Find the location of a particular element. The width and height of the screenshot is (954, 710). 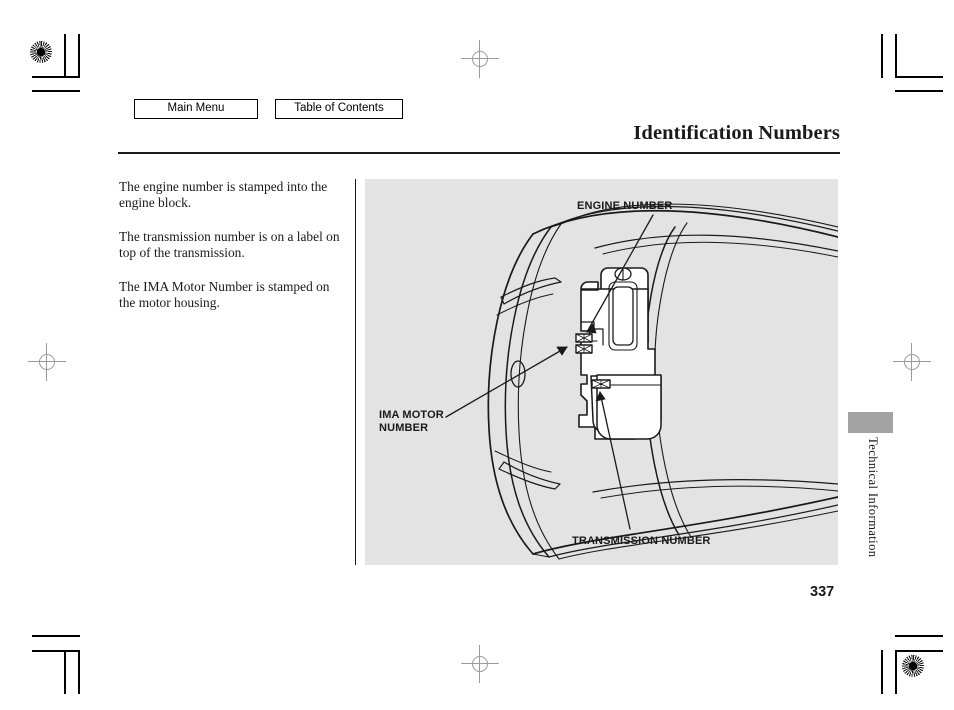

figure-label-ima-motor-number: IMA MOTOR NUMBER is located at coordinates (411, 421).